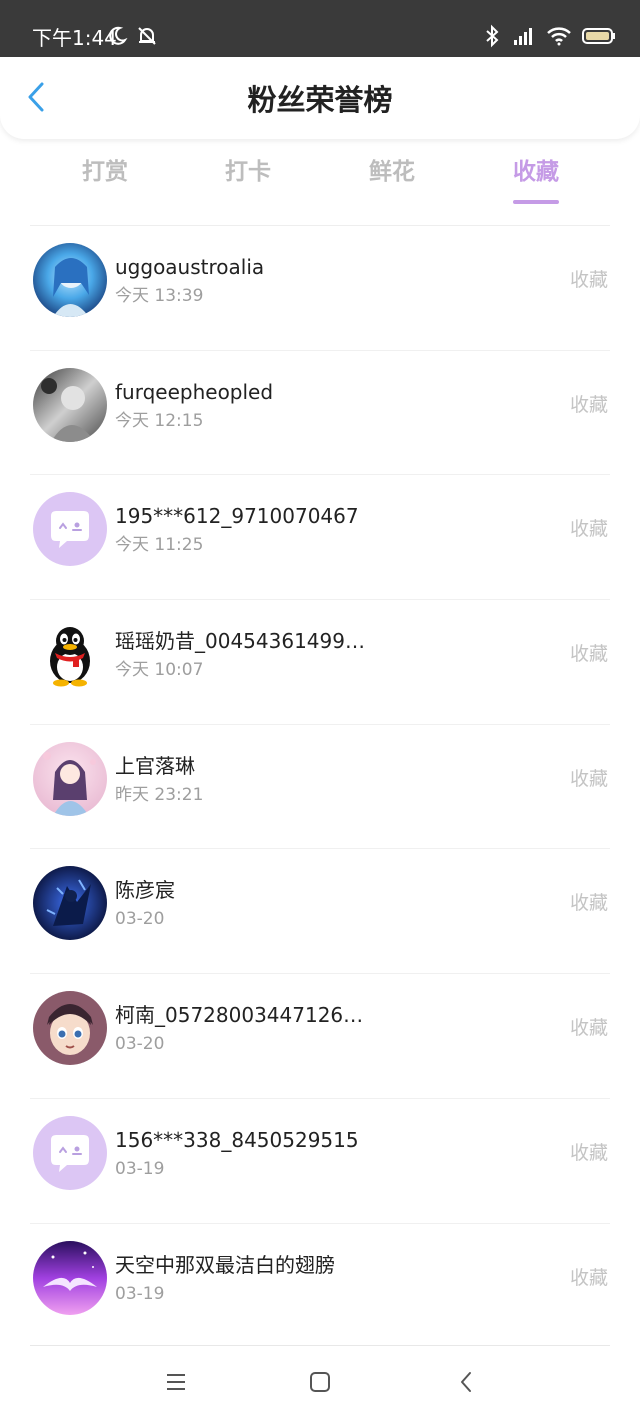  What do you see at coordinates (320, 1285) in the screenshot?
I see `list-item: 天空中那双最洁白的翅膀 03-19 收藏` at bounding box center [320, 1285].